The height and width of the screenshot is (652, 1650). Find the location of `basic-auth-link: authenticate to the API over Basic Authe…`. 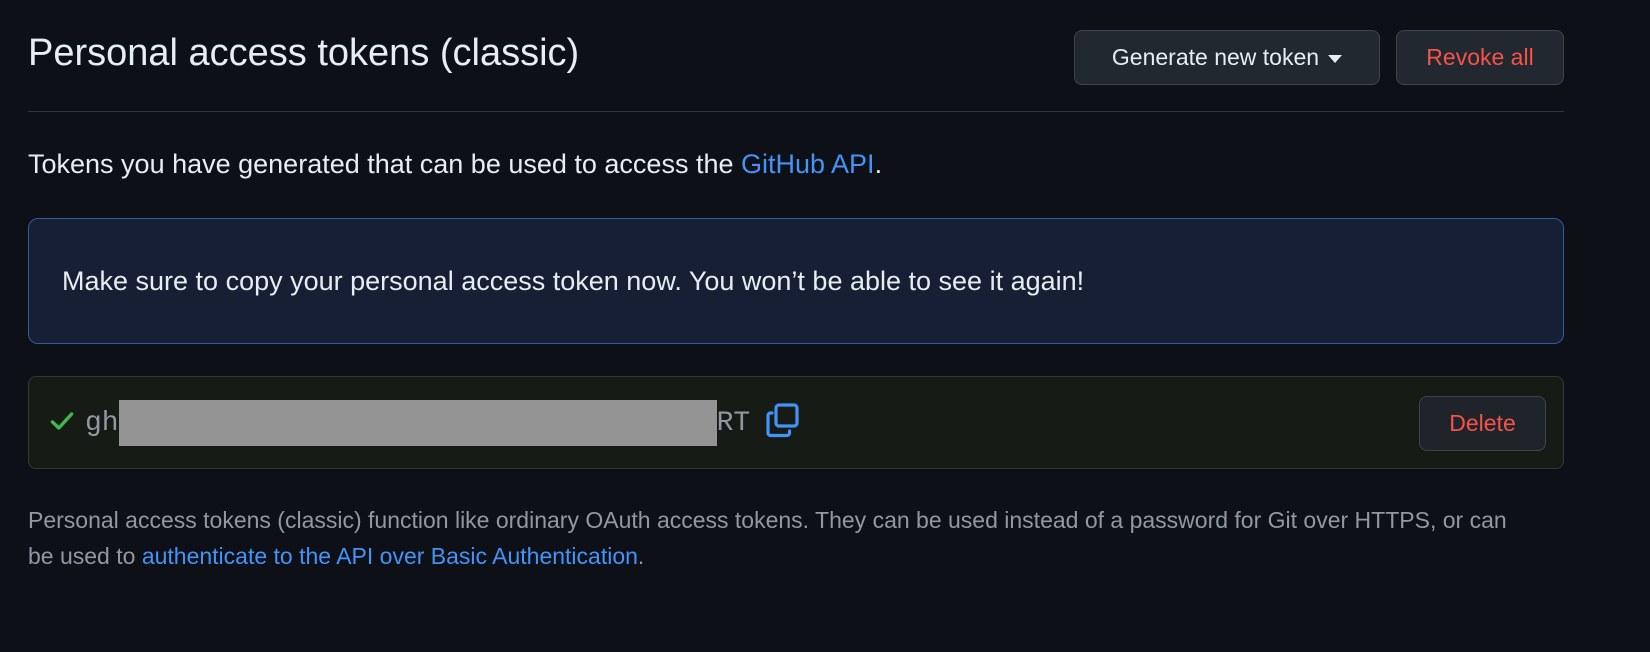

basic-auth-link: authenticate to the API over Basic Authe… is located at coordinates (390, 556).